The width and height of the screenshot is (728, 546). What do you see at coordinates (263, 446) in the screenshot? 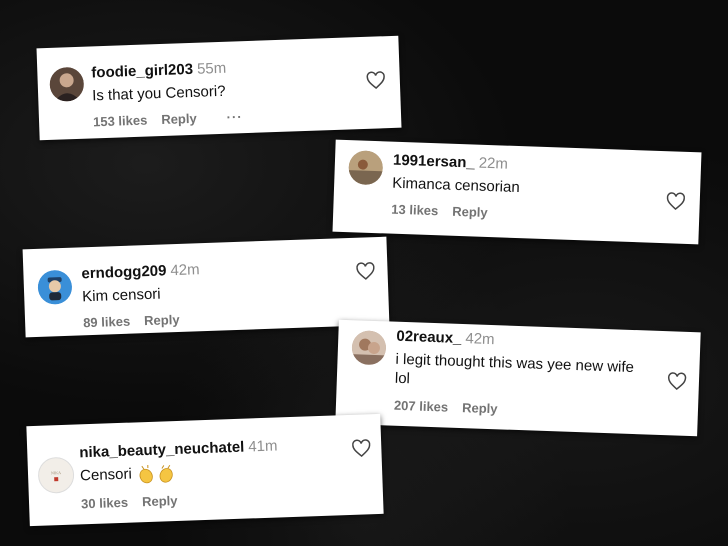
I see `comment-timestamp: 41m` at bounding box center [263, 446].